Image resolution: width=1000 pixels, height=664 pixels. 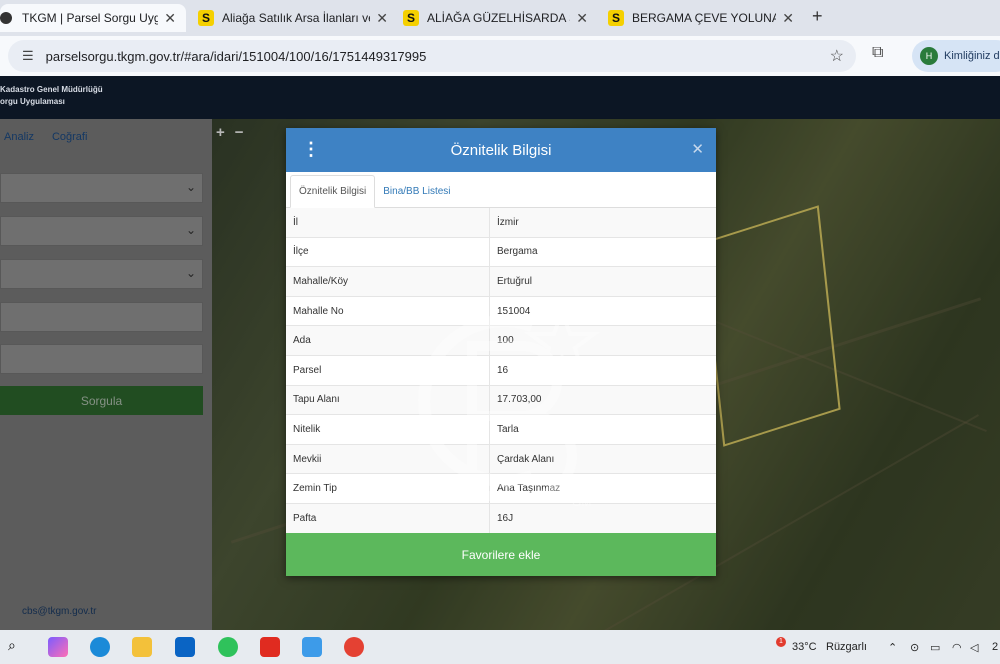 What do you see at coordinates (704, 18) in the screenshot?
I see `tab-title: BERGAMA ÇEVE YOLUNA YAKIN` at bounding box center [704, 18].